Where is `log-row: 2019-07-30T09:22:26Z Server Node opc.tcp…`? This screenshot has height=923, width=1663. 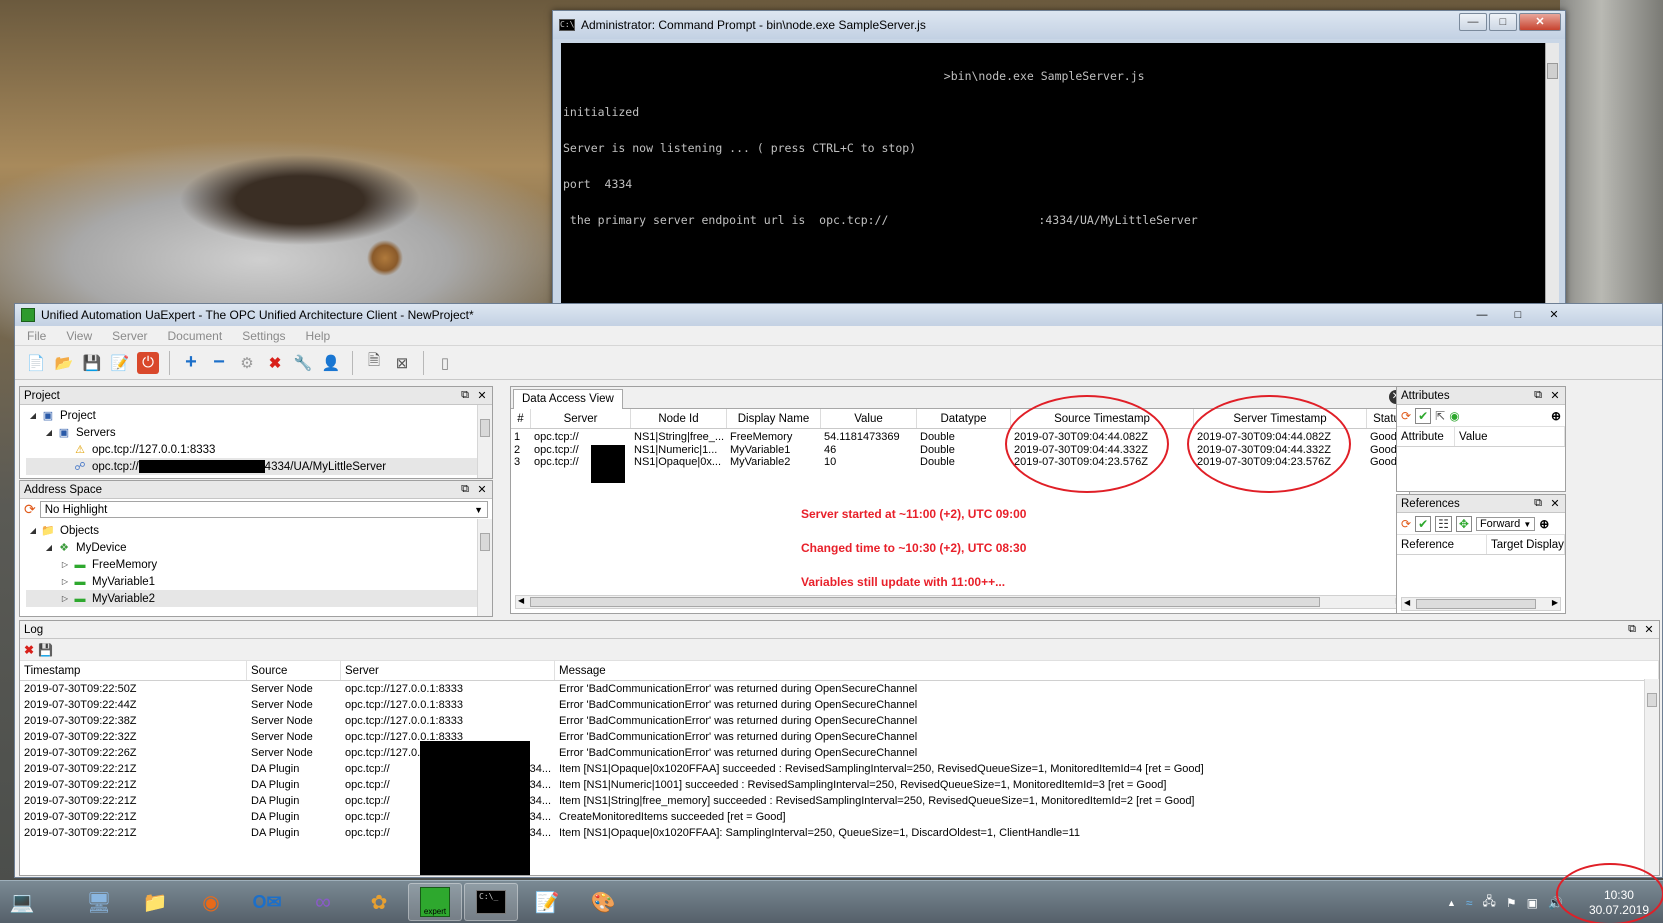
log-row: 2019-07-30T09:22:26Z Server Node opc.tcp… is located at coordinates (839, 753).